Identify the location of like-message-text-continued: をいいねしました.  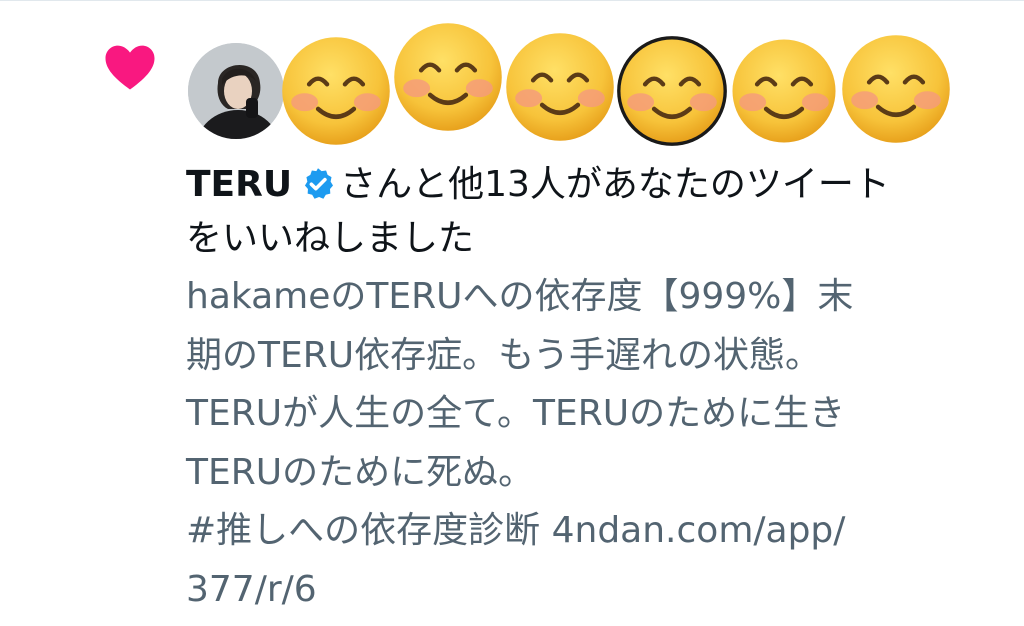
(330, 238).